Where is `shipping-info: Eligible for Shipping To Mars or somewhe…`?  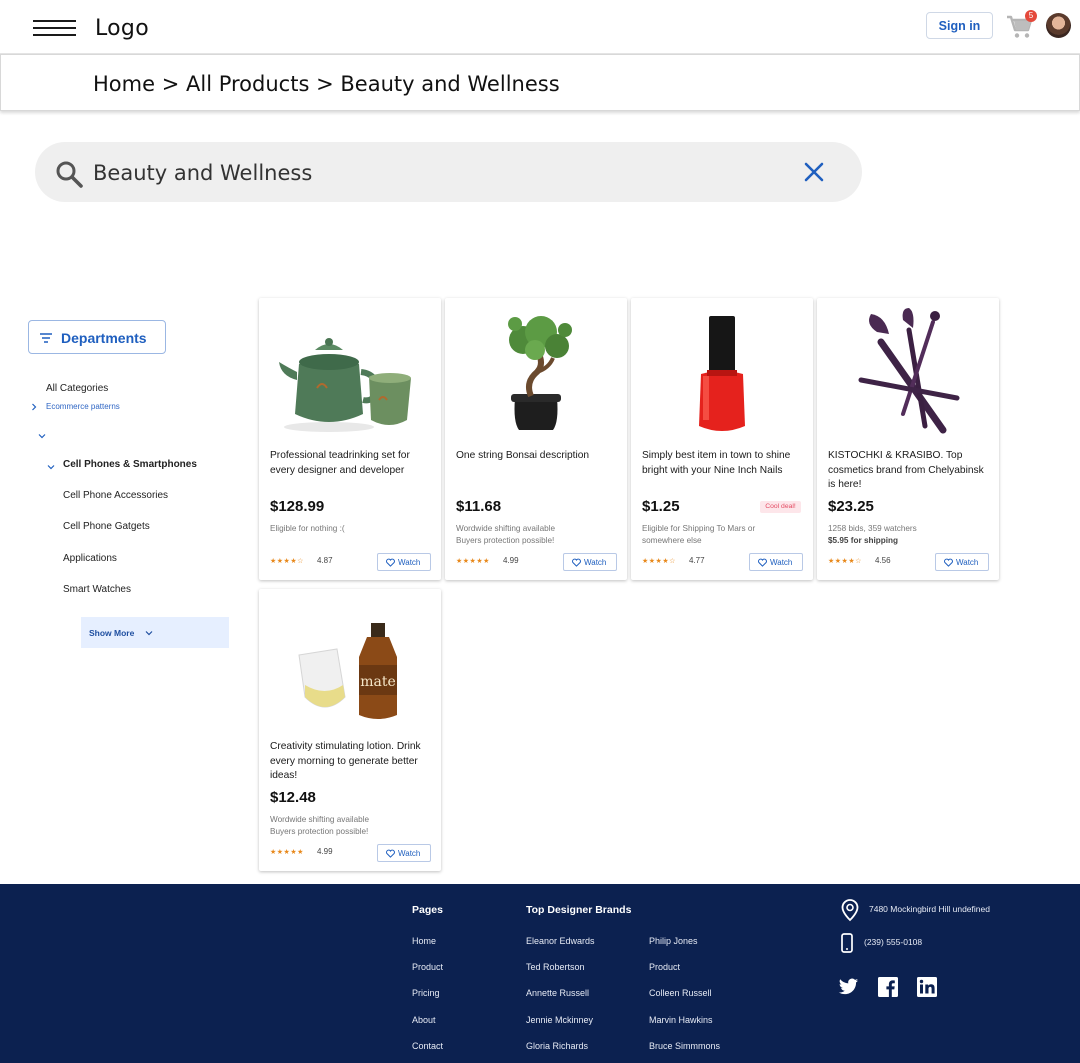
shipping-info: Eligible for Shipping To Mars or somewhe… is located at coordinates (722, 535).